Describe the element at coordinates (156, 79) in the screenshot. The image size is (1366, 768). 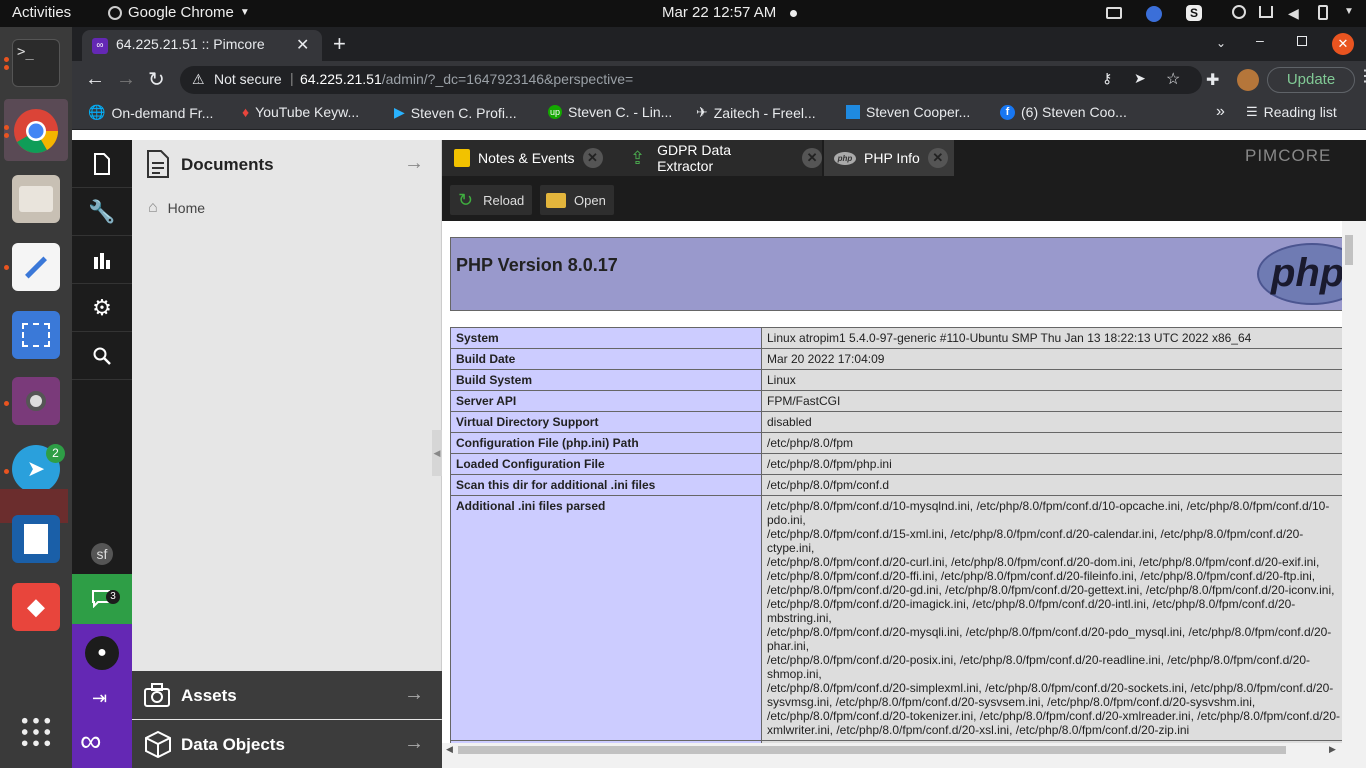
I see `reload-page-icon: ↻` at that location.